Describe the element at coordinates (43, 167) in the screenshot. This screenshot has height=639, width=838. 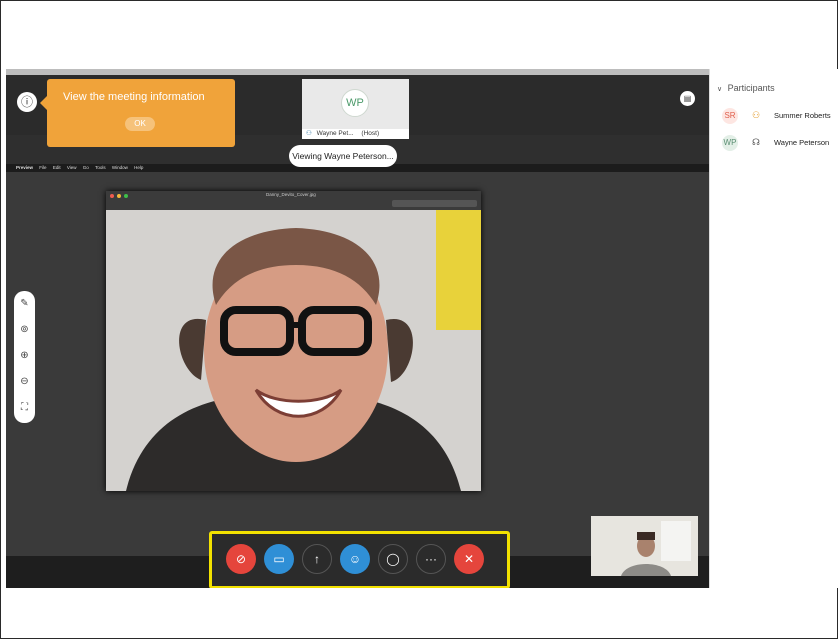
I see `menu-file: File` at that location.